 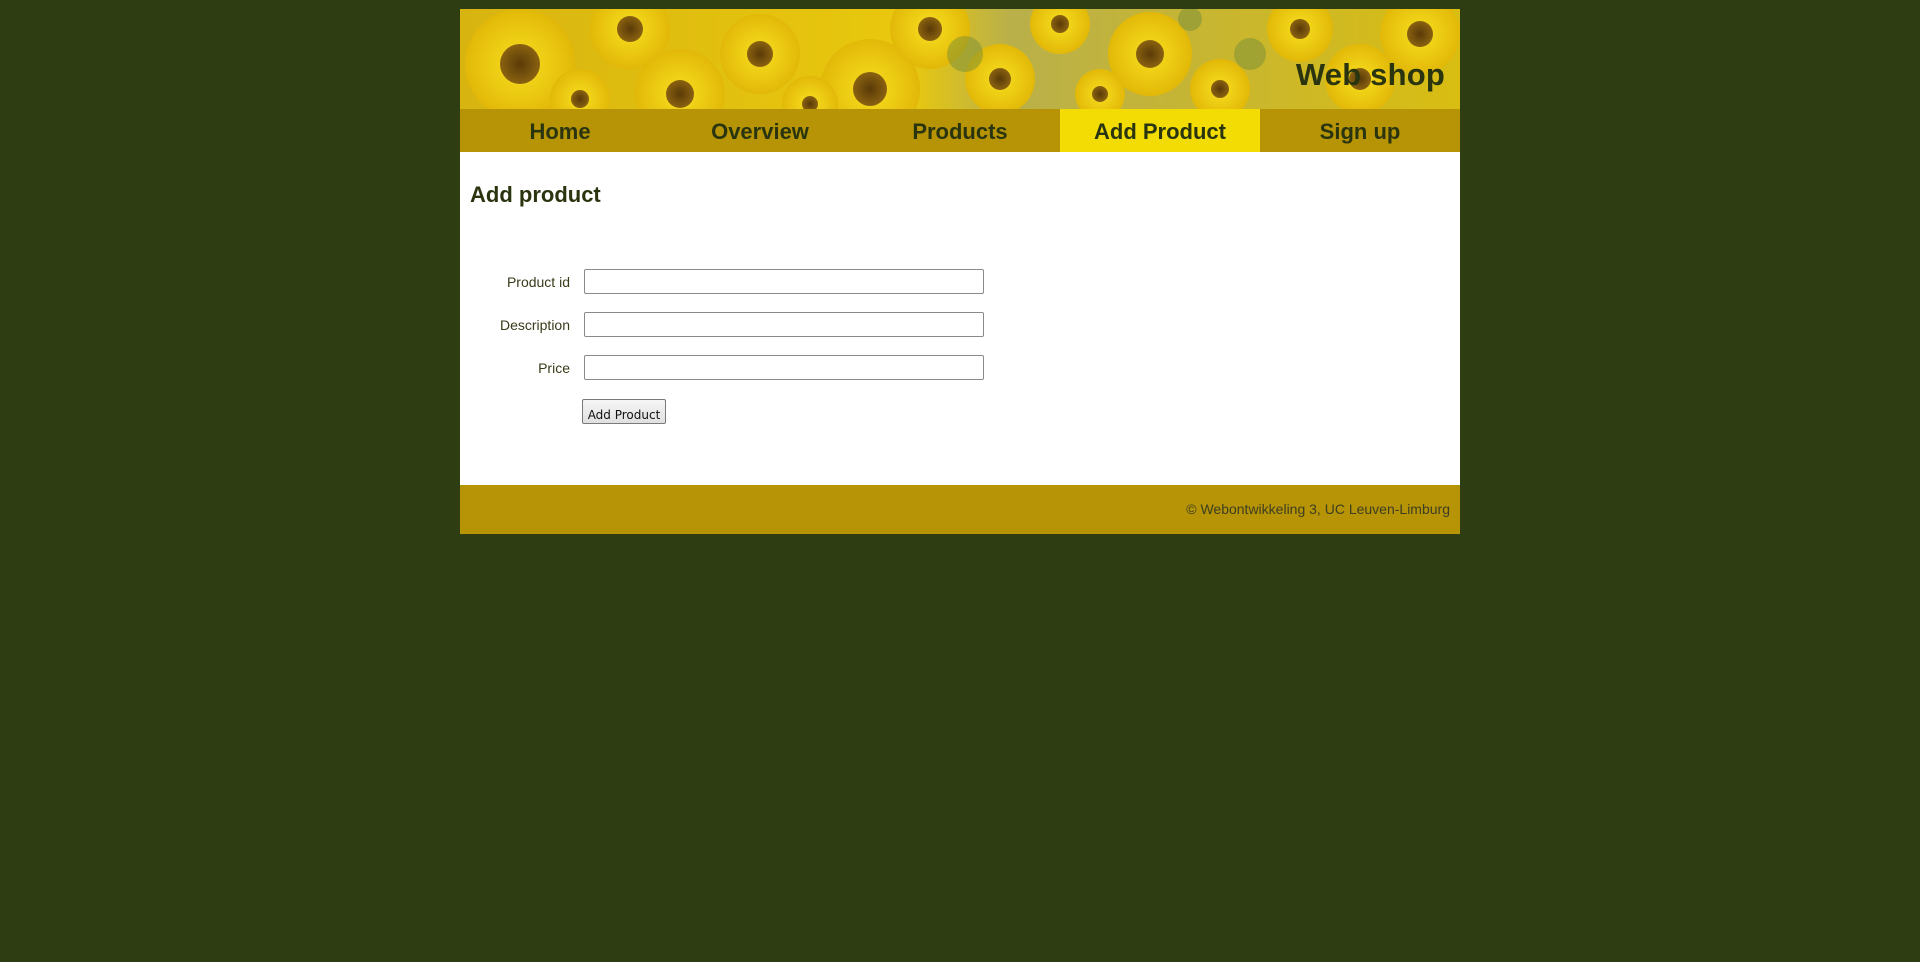 I want to click on nav-item-products: Products, so click(x=960, y=130).